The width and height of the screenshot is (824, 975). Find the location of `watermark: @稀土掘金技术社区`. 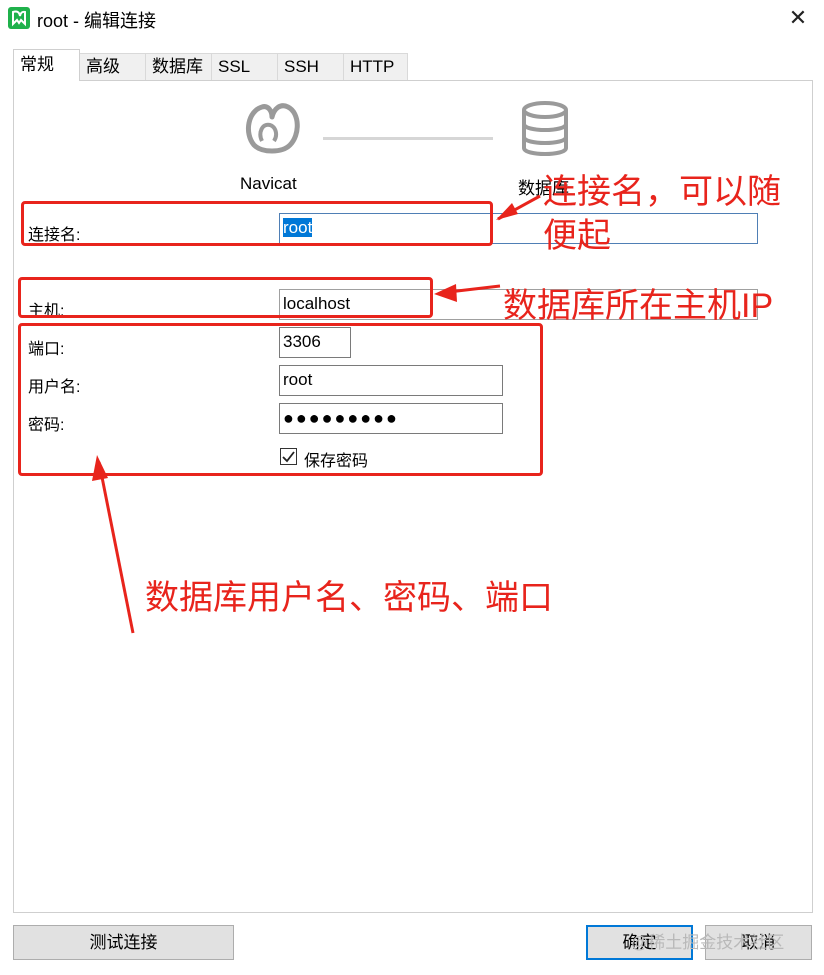

watermark: @稀土掘金技术社区 is located at coordinates (708, 942).